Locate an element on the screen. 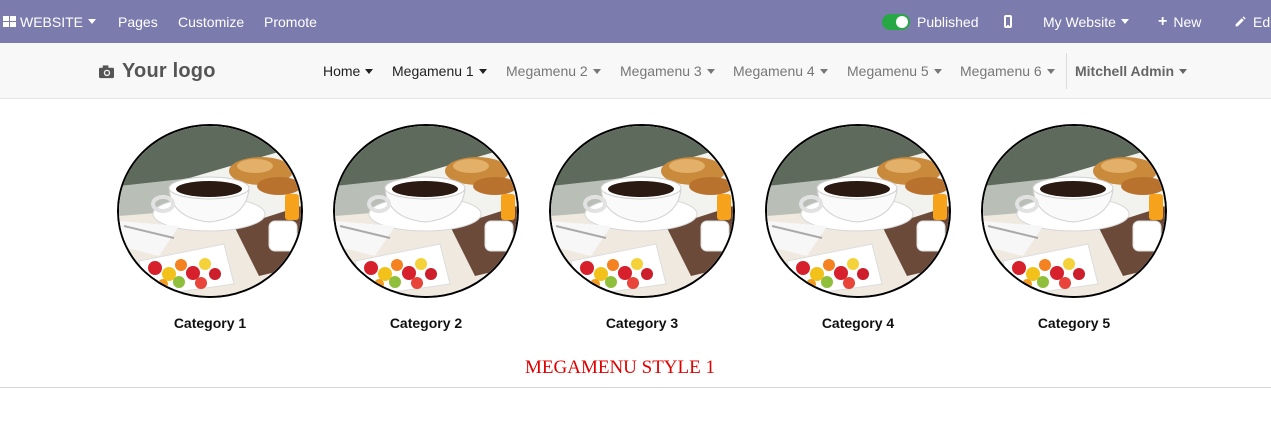  nav-item-megamenu-5: Megamenu 5 is located at coordinates (894, 71).